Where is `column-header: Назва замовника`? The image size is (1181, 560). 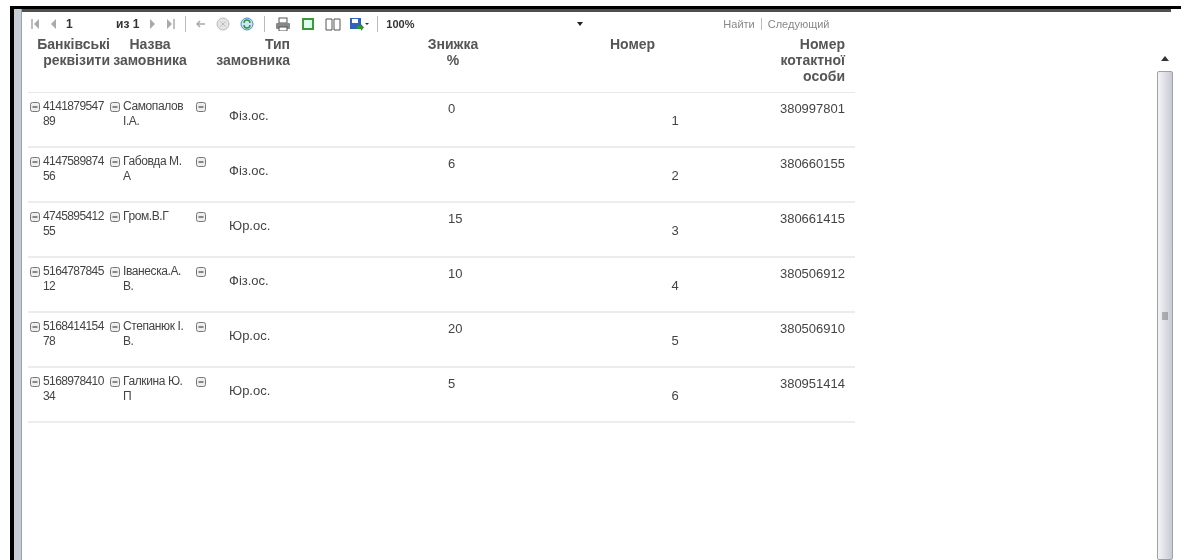 column-header: Назва замовника is located at coordinates (150, 52).